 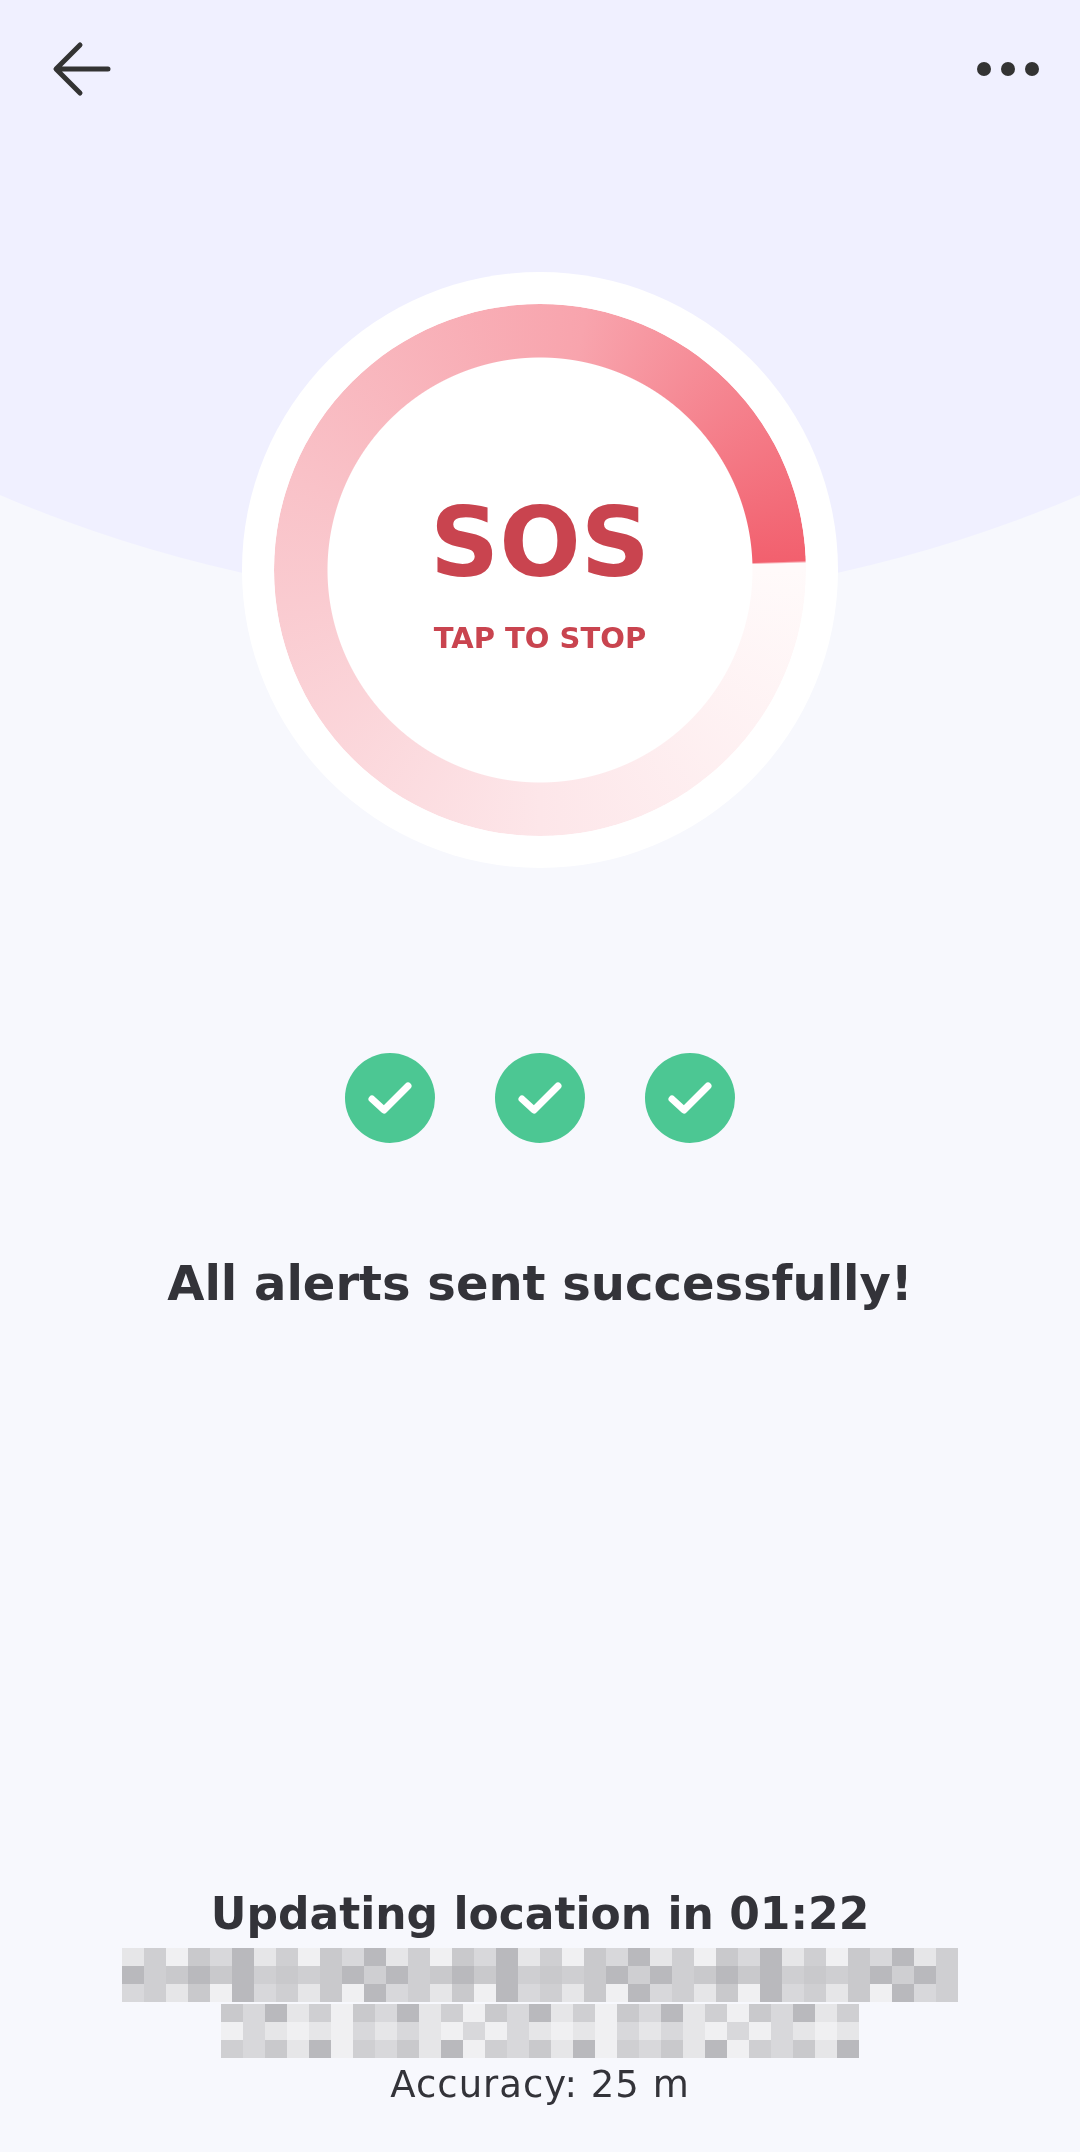 I want to click on status-message: All alerts sent successfully!, so click(x=540, y=1283).